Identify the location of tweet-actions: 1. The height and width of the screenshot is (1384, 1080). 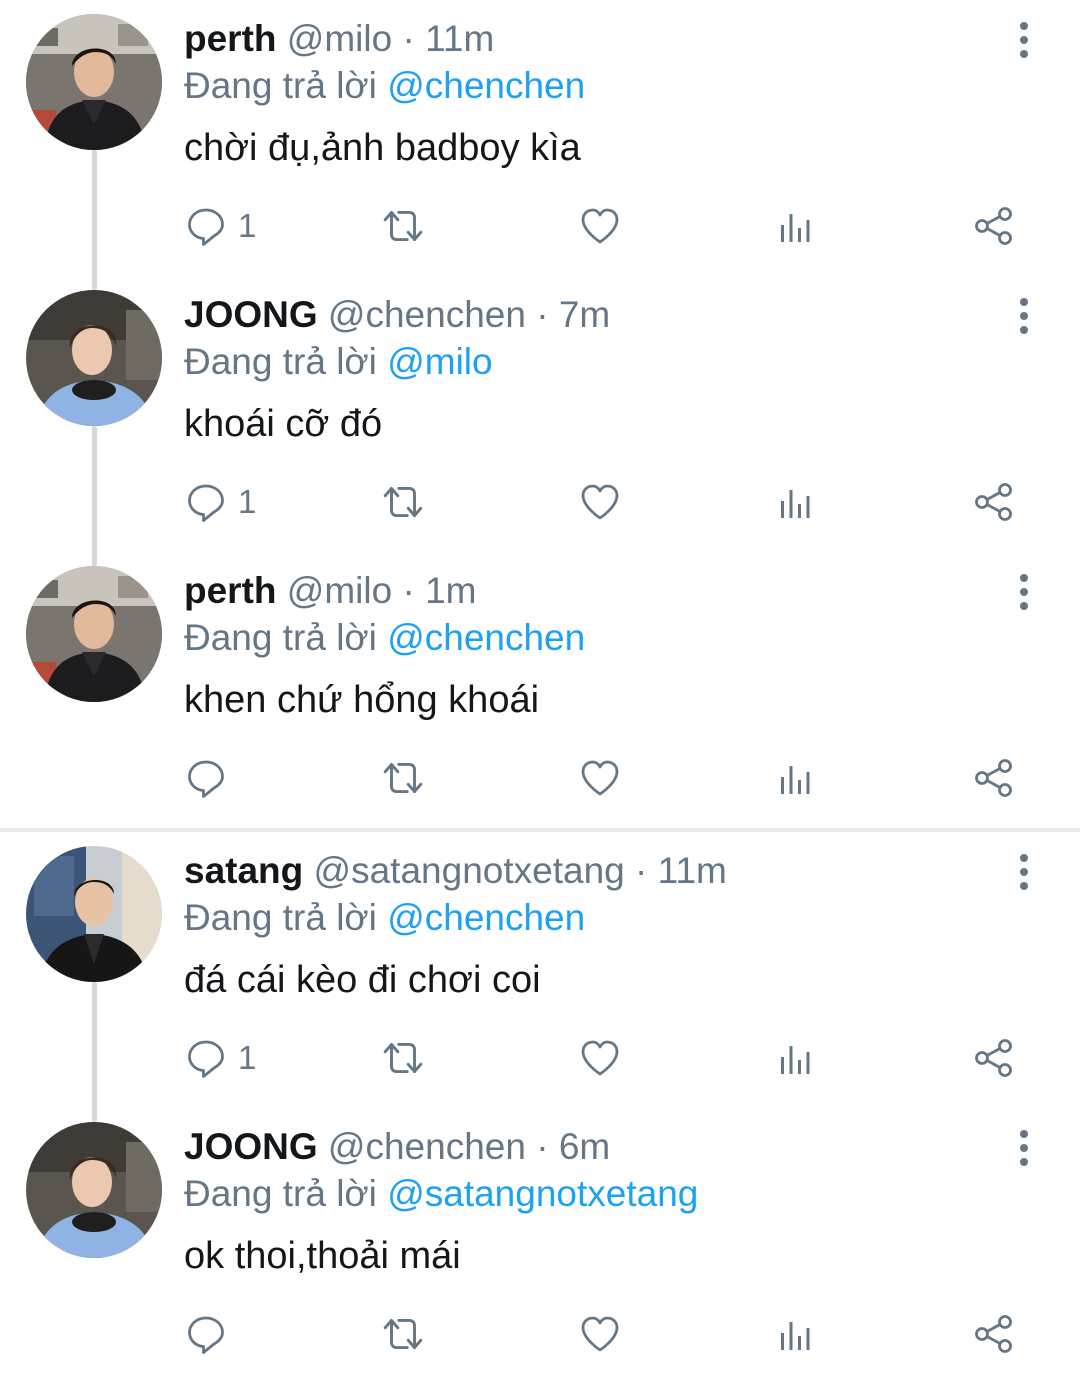
(540, 226).